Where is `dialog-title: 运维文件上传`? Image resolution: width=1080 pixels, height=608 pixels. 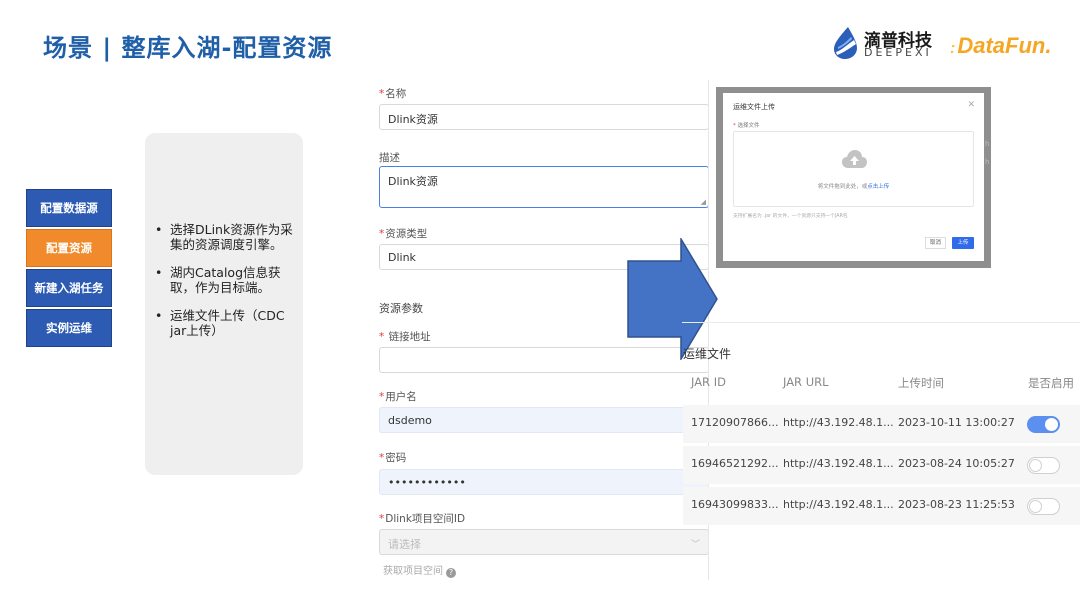
dialog-title: 运维文件上传 is located at coordinates (754, 107).